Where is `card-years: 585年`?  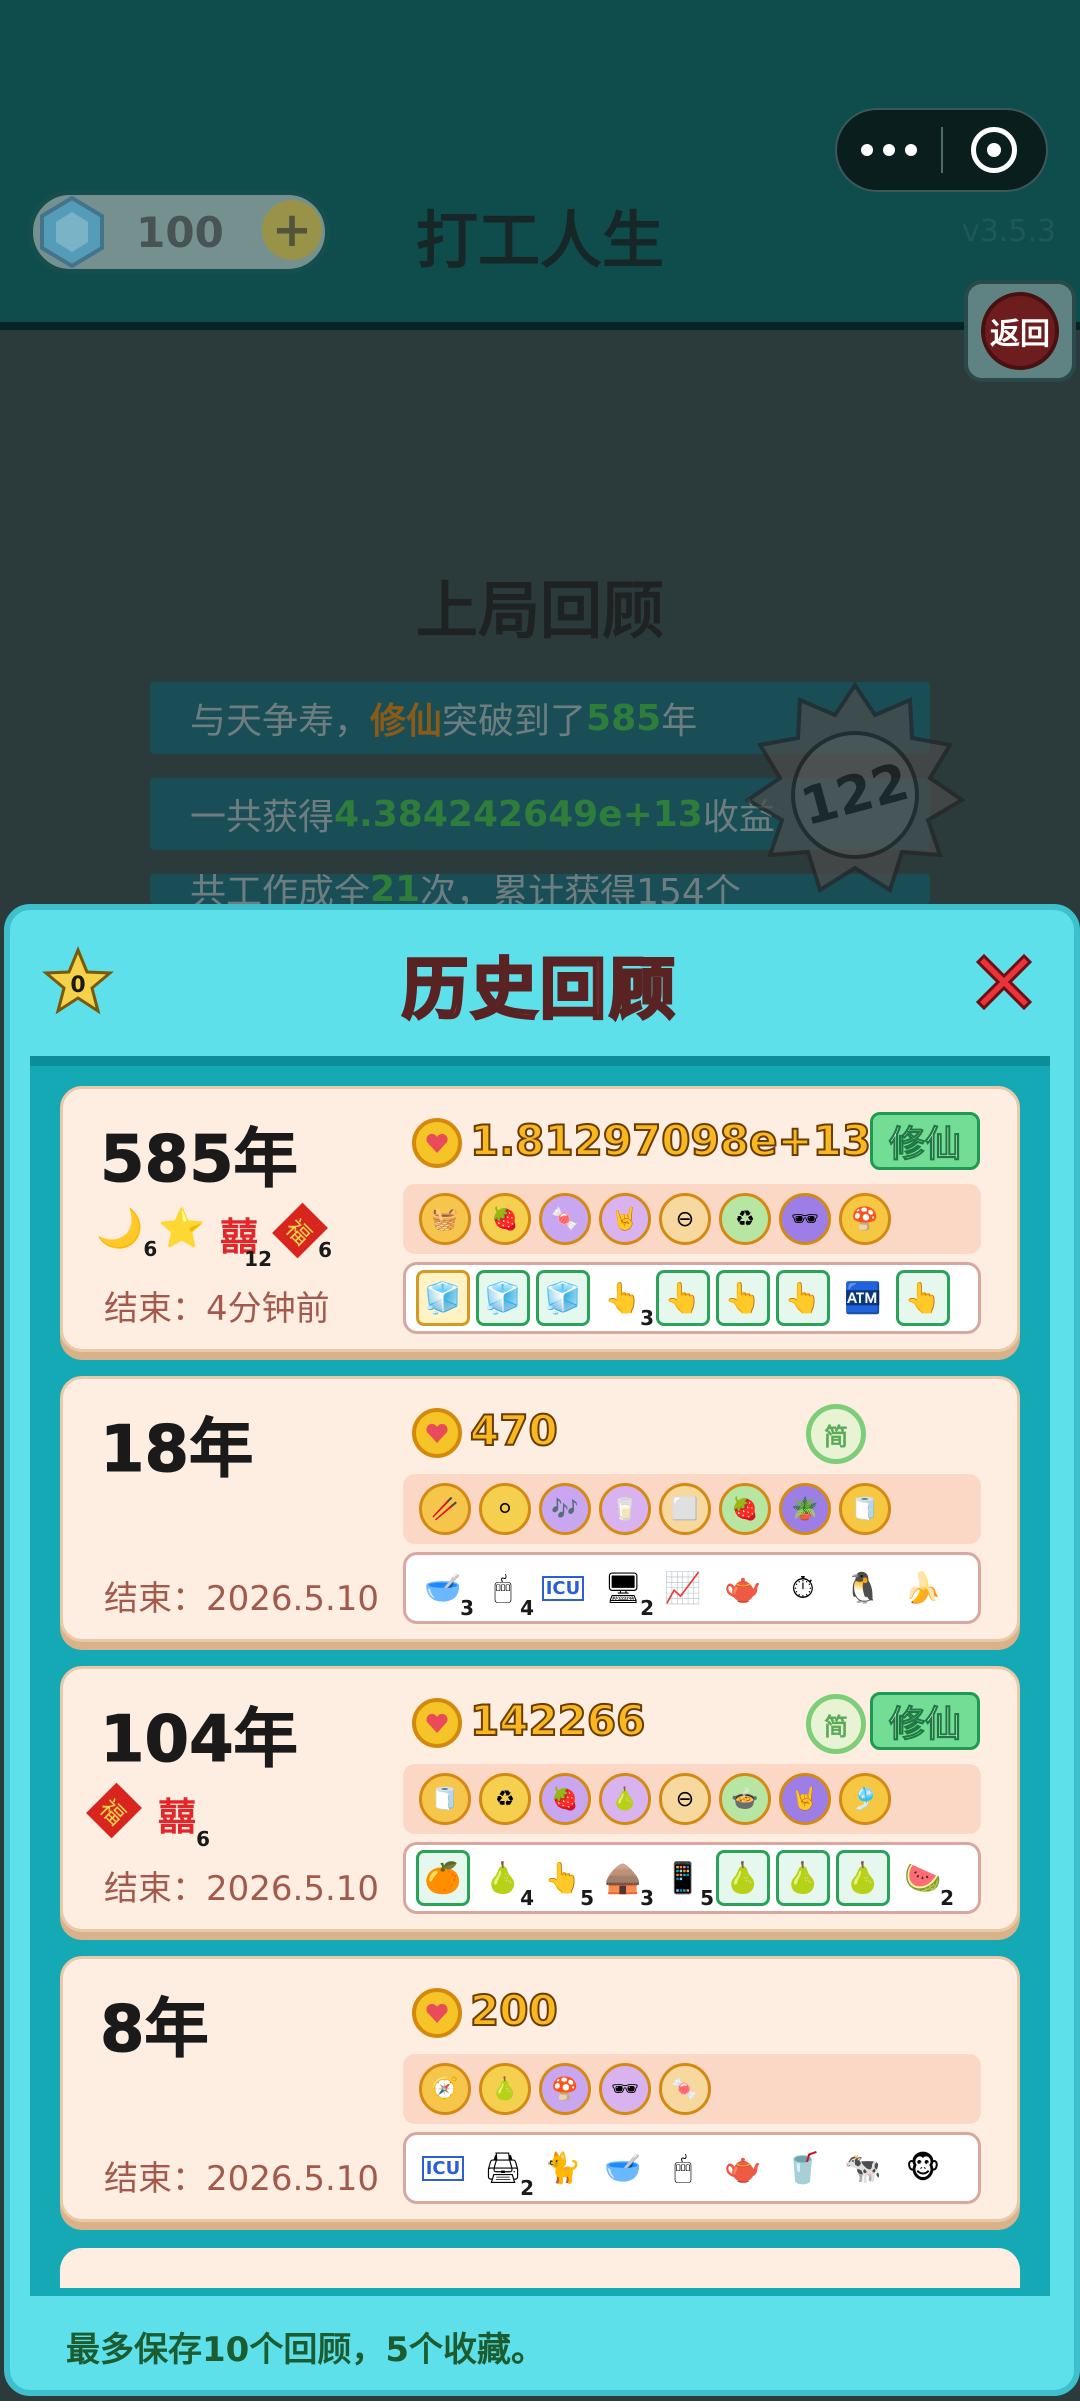
card-years: 585年 is located at coordinates (199, 1160).